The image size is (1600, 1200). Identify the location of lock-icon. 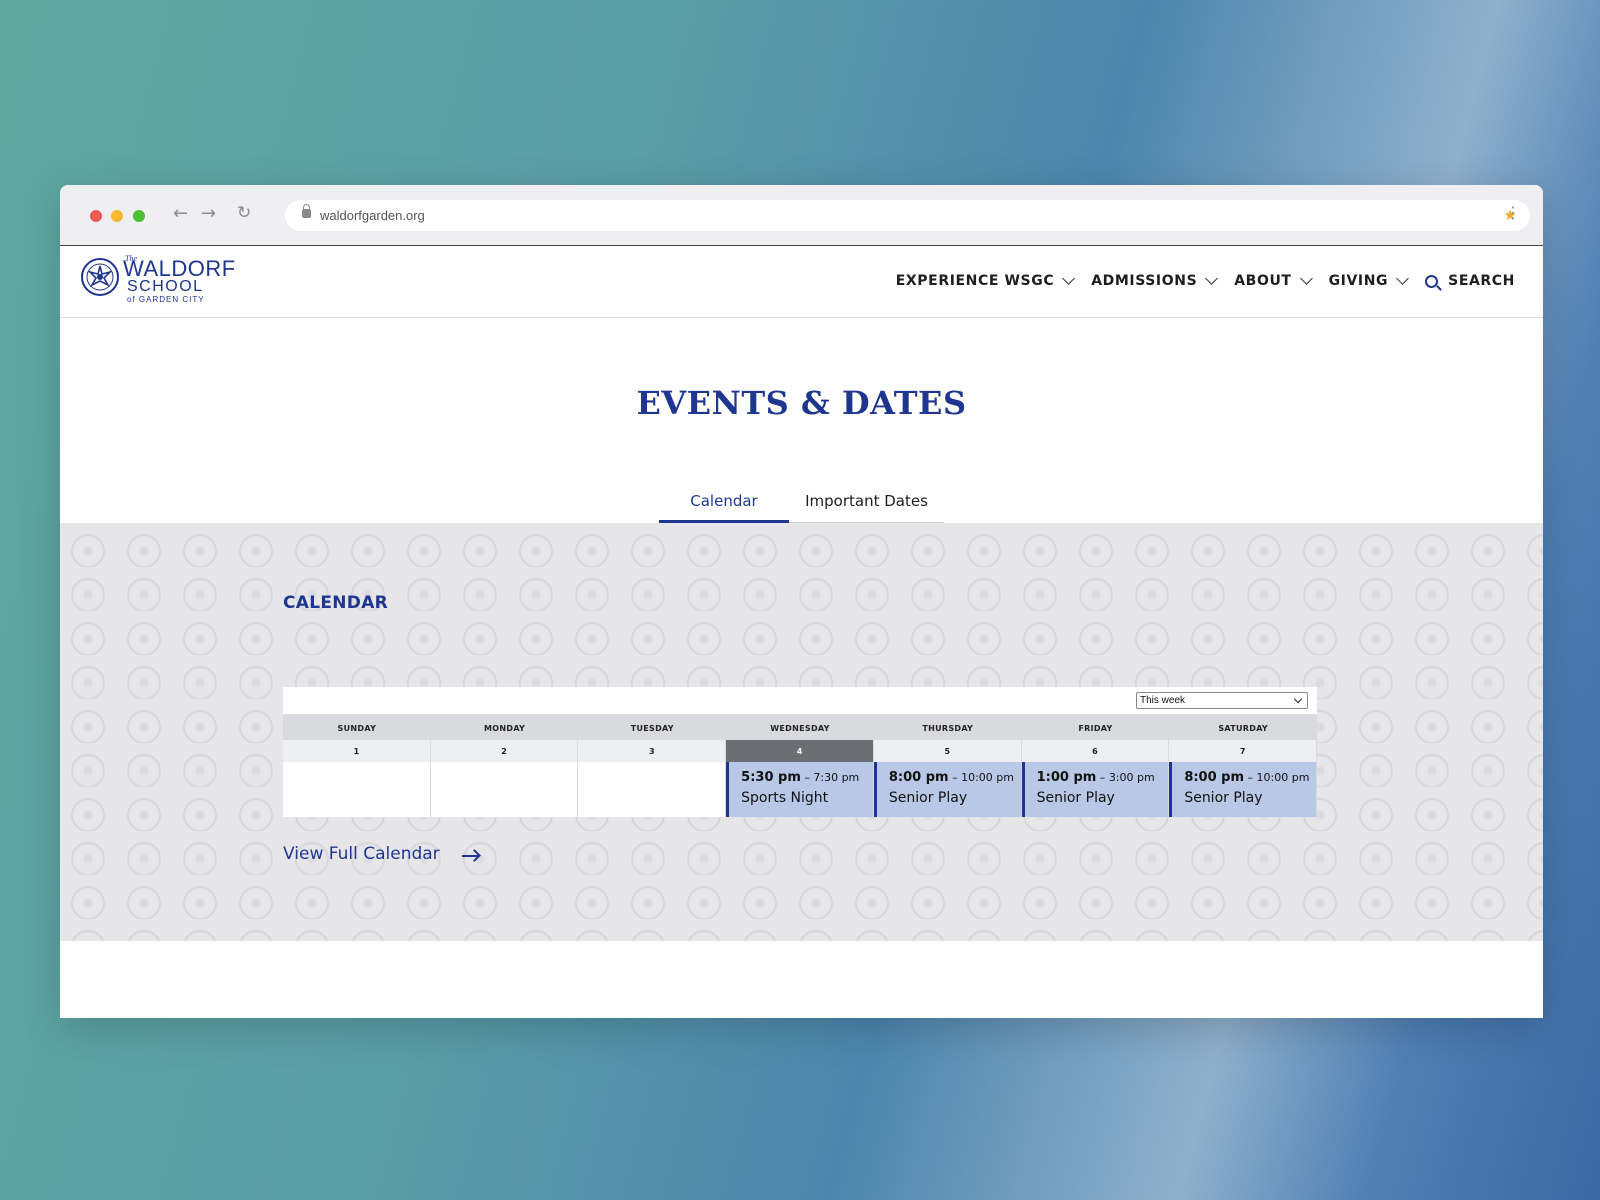
(306, 211).